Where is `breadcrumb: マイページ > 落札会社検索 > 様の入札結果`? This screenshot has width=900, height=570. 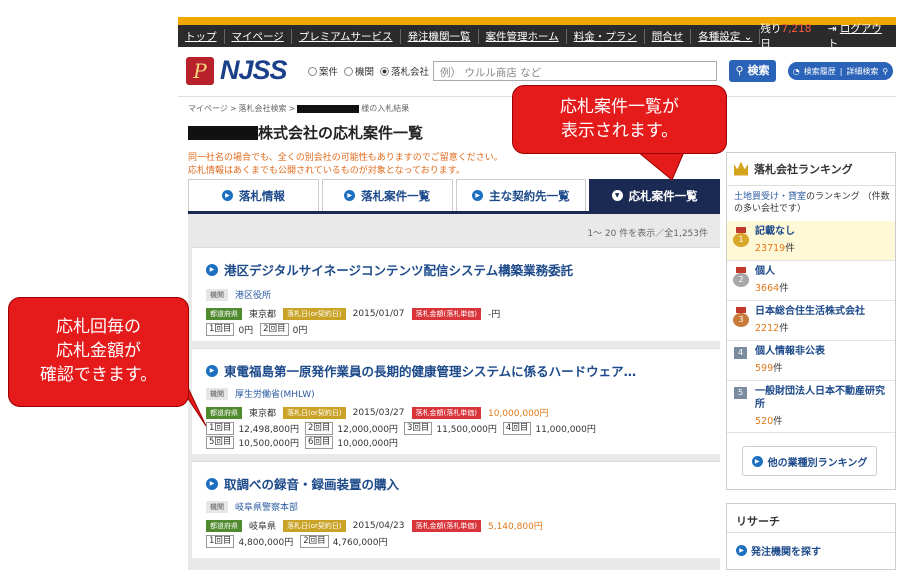
breadcrumb: マイページ > 落札会社検索 > 様の入札結果 is located at coordinates (299, 108).